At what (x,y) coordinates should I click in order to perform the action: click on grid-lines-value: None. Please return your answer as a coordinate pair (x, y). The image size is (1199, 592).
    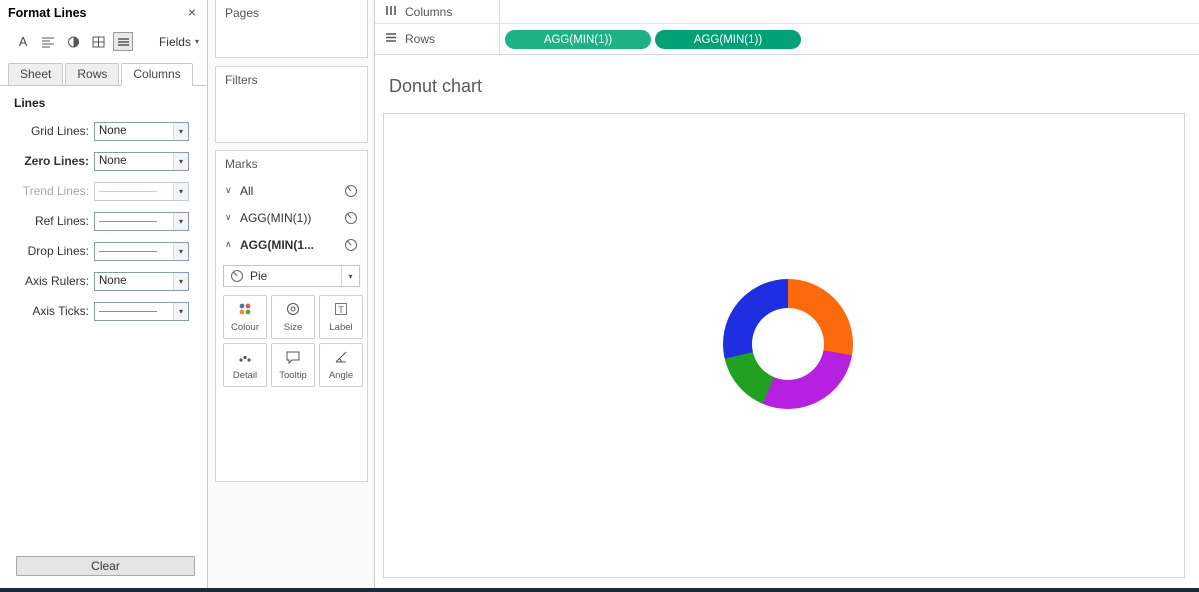
    Looking at the image, I should click on (113, 131).